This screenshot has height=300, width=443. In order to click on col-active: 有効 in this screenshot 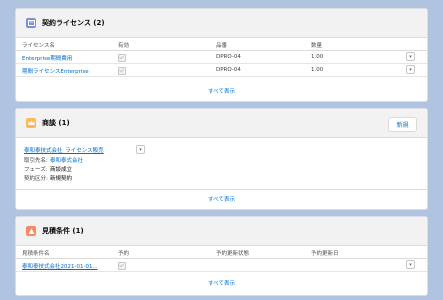, I will do `click(124, 46)`.